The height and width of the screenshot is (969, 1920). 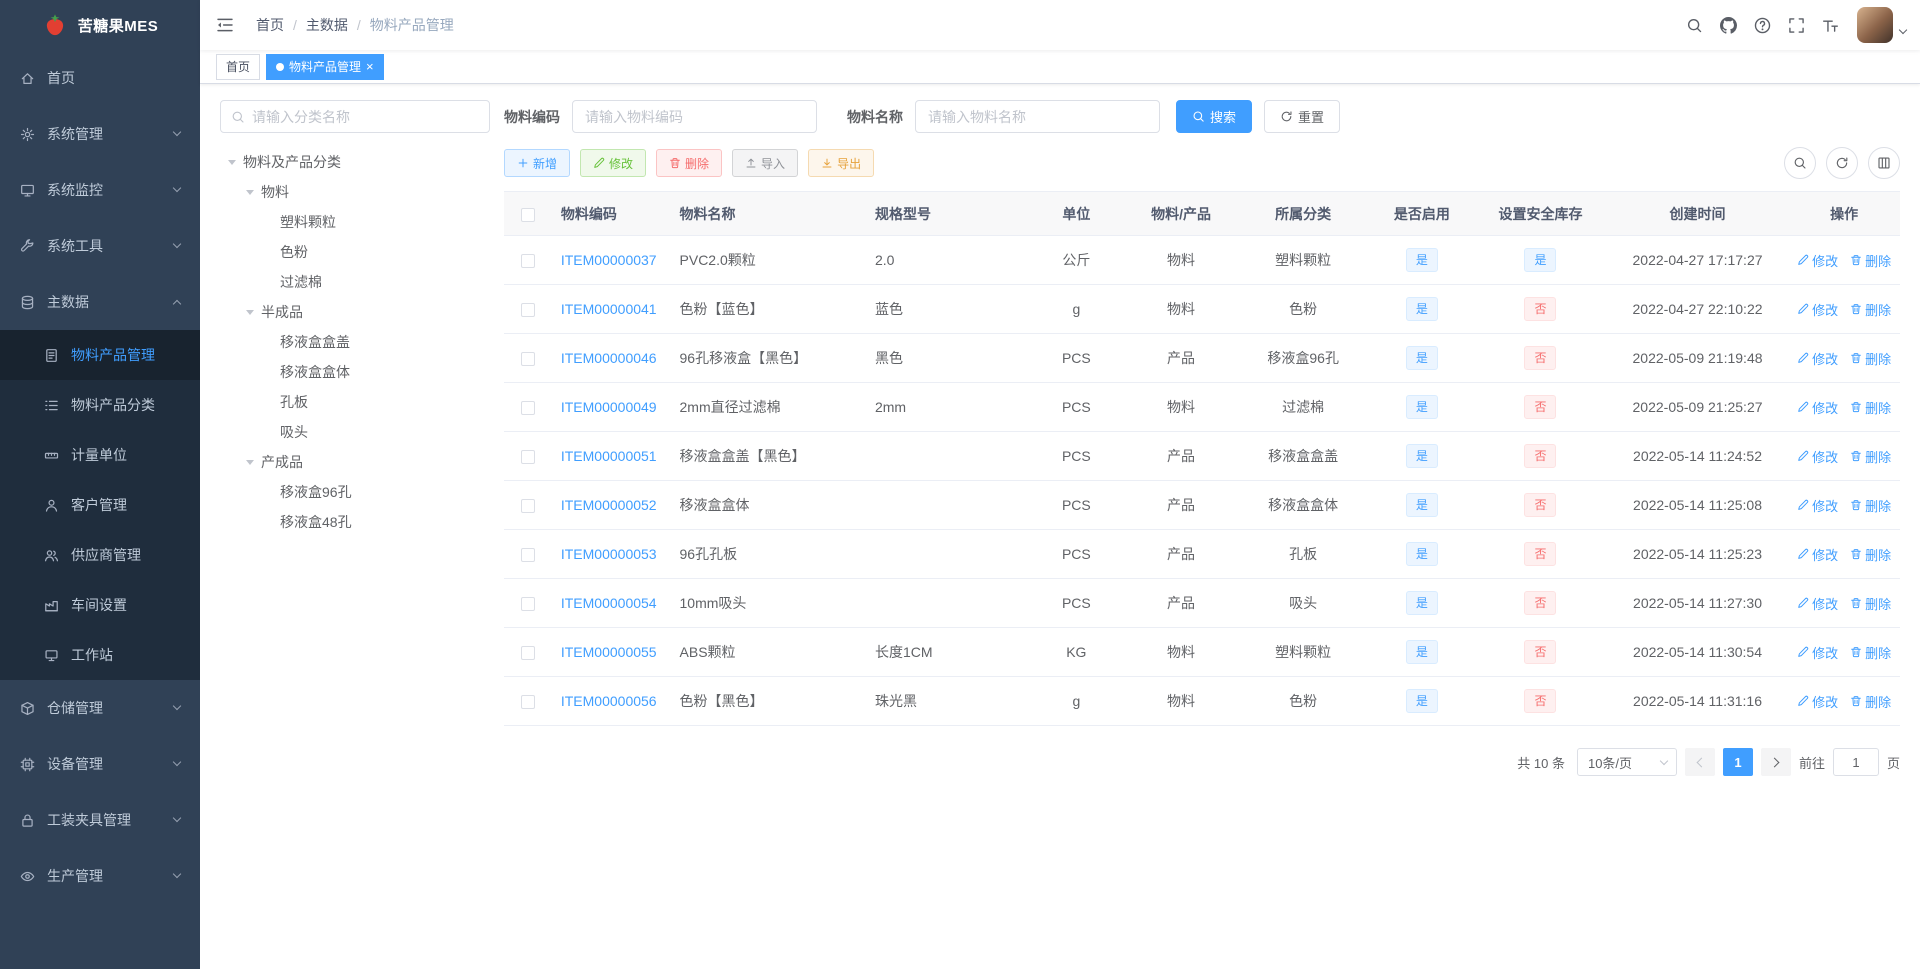 What do you see at coordinates (1699, 762) in the screenshot?
I see `prev-page-button` at bounding box center [1699, 762].